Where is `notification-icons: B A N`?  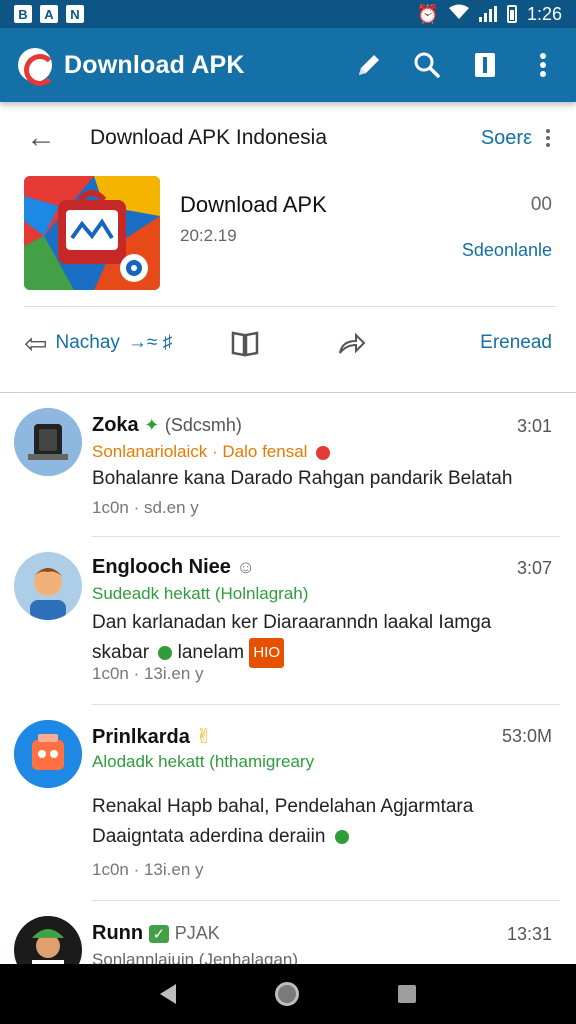
notification-icons: B A N is located at coordinates (49, 14).